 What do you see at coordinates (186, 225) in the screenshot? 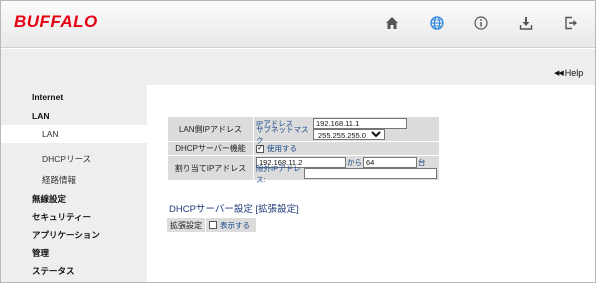
I see `advanced-settings-label: 拡張設定` at bounding box center [186, 225].